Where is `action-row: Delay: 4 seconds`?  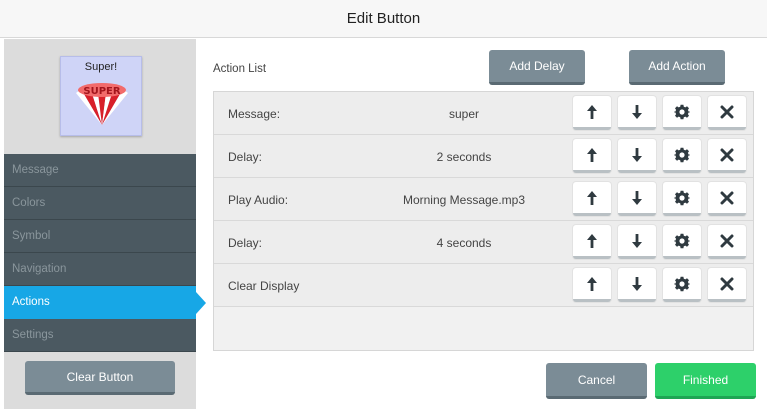
action-row: Delay: 4 seconds is located at coordinates (483, 242).